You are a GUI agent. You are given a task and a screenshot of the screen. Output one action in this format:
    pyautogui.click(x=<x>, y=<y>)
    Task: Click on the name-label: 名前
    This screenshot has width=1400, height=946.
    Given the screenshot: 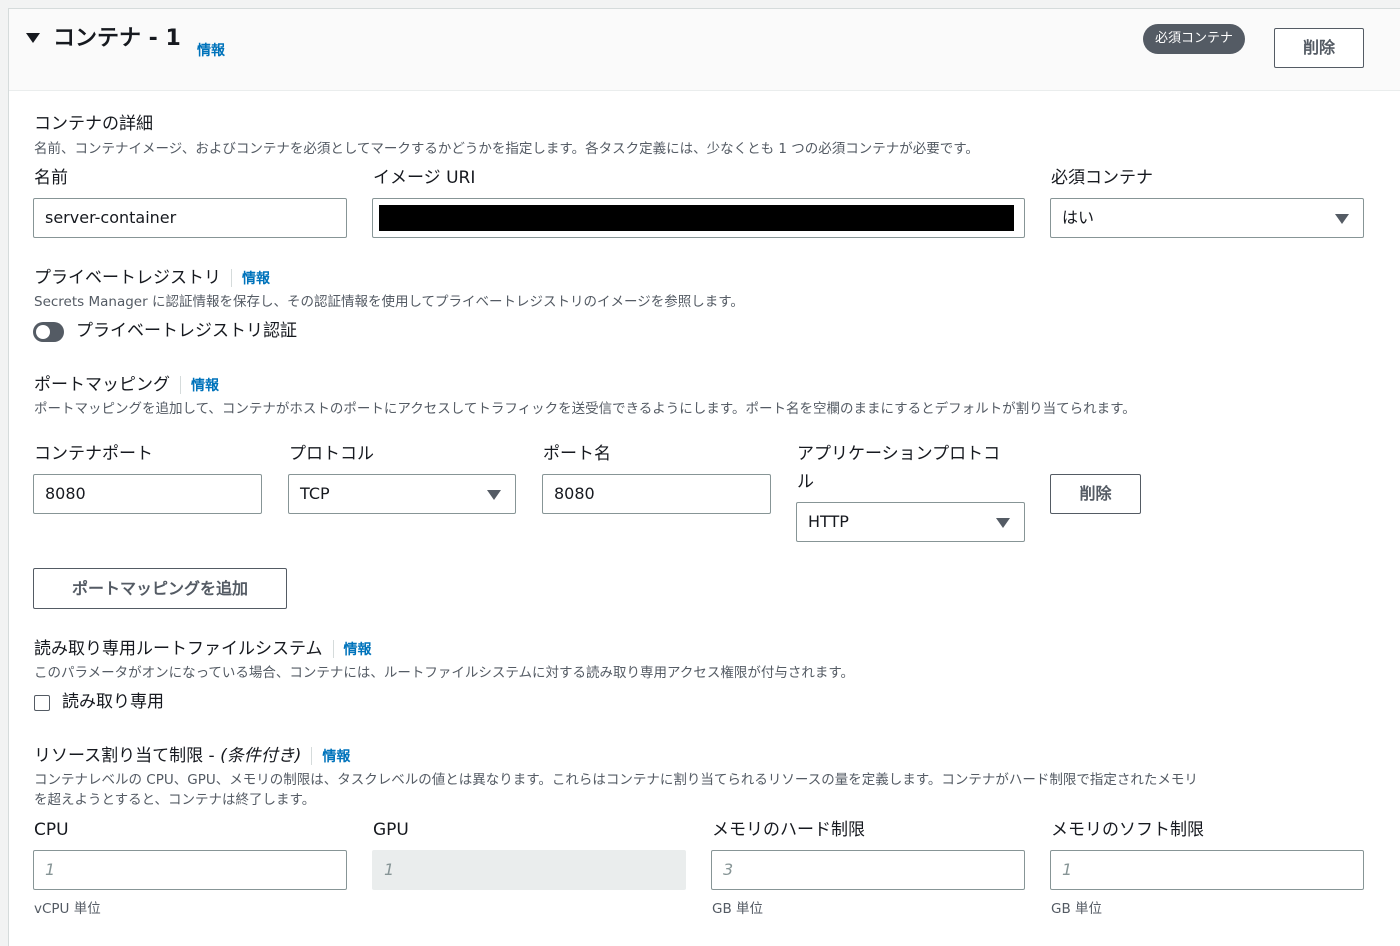 What is the action you would take?
    pyautogui.click(x=51, y=178)
    